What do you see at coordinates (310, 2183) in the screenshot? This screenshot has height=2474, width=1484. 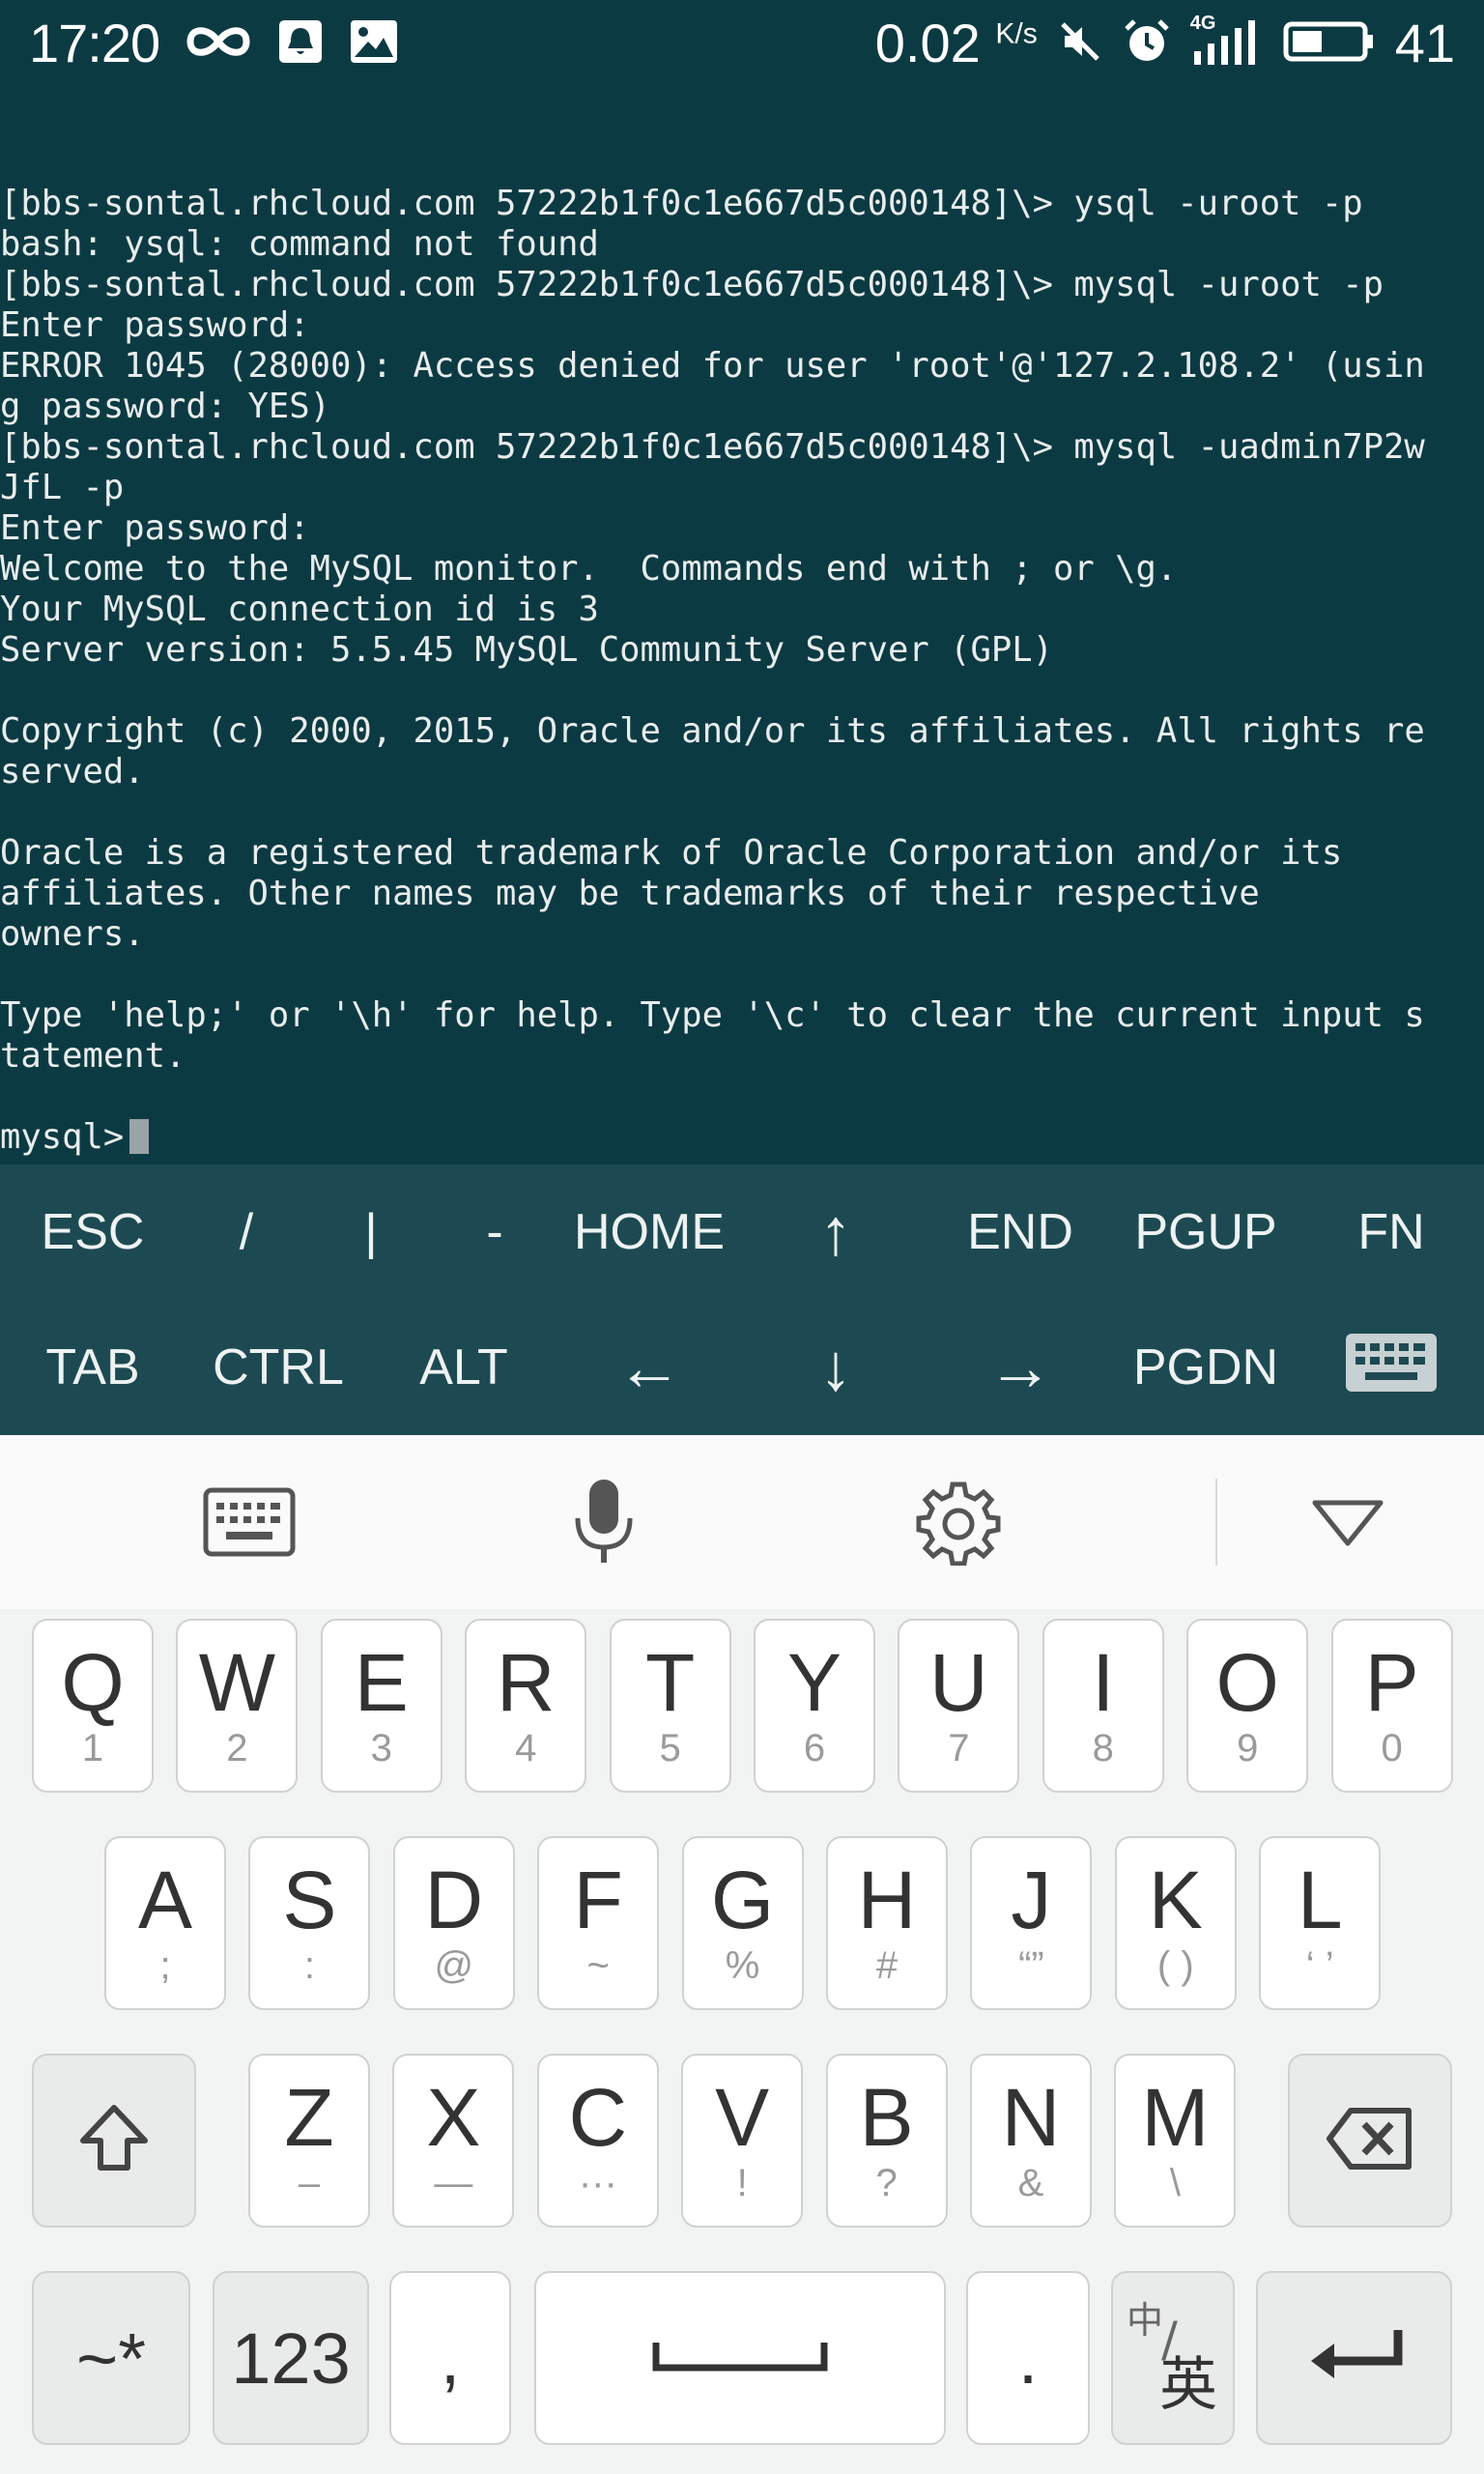 I see `key-sublabel: –` at bounding box center [310, 2183].